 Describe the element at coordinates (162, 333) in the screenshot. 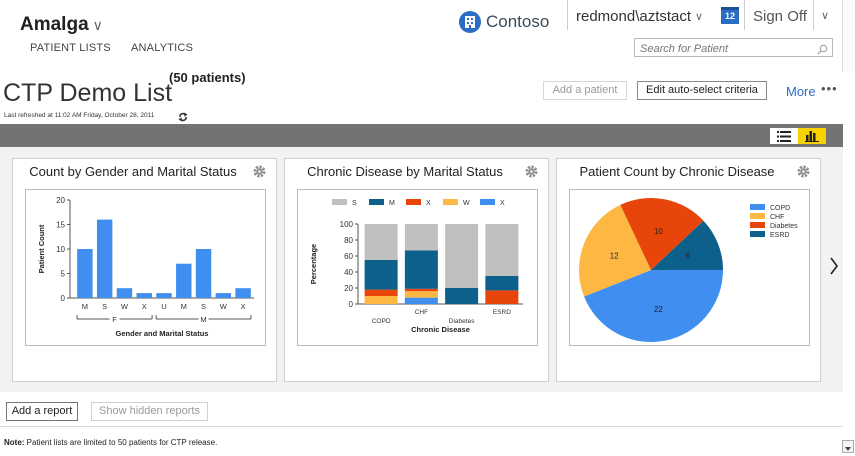

I see `x-axis-title: Gender and Marital Status` at that location.